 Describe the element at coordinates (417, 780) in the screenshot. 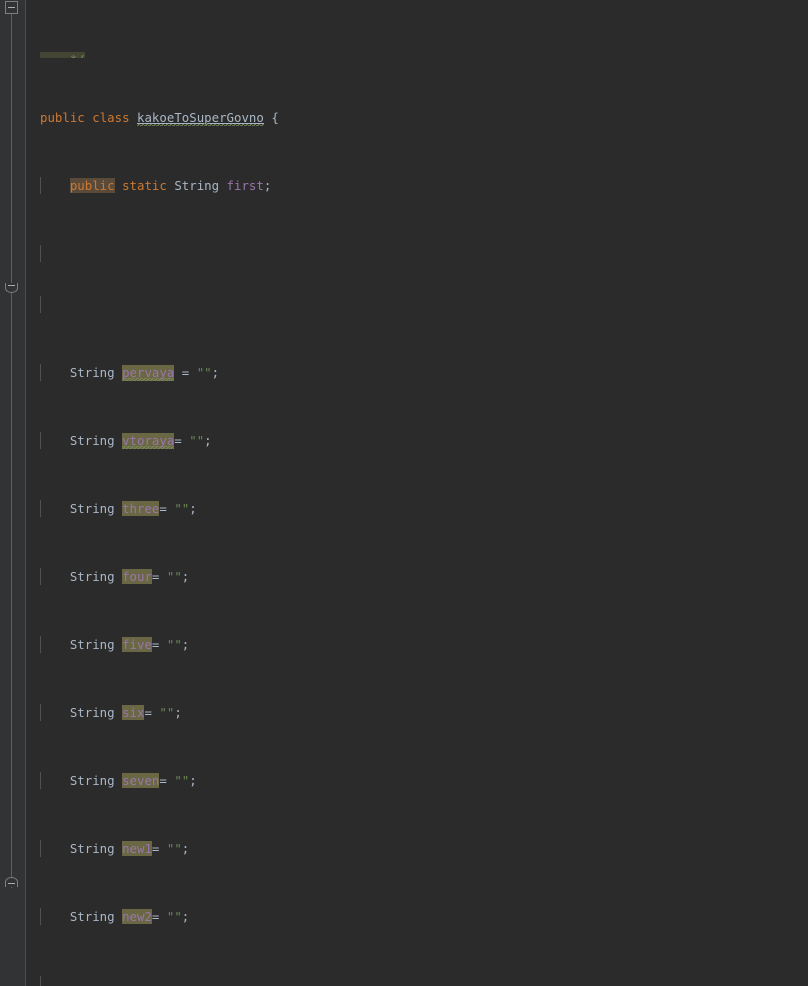

I see `code-line-declaration: String seven= "";` at that location.